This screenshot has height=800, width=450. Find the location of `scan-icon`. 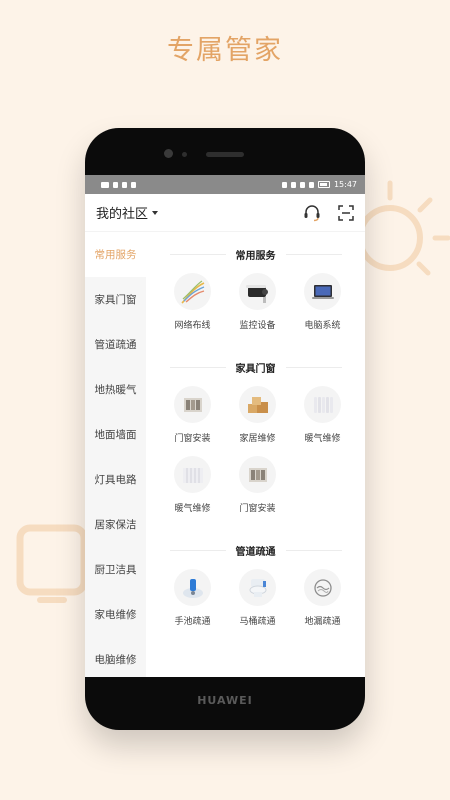

scan-icon is located at coordinates (346, 213).